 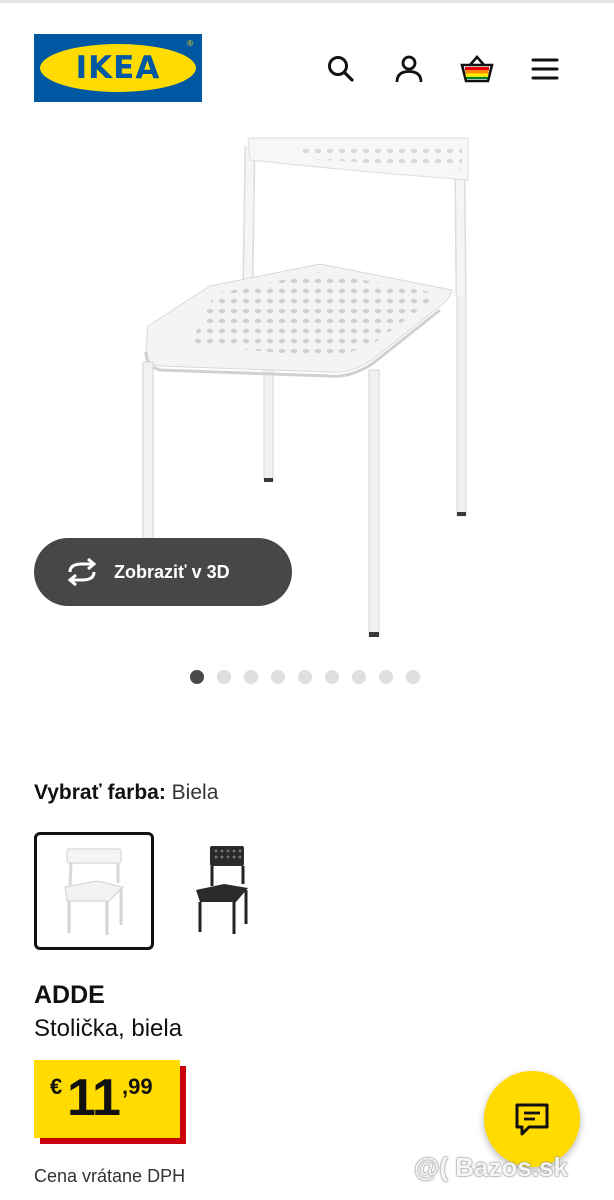 I want to click on basket-button, so click(x=477, y=69).